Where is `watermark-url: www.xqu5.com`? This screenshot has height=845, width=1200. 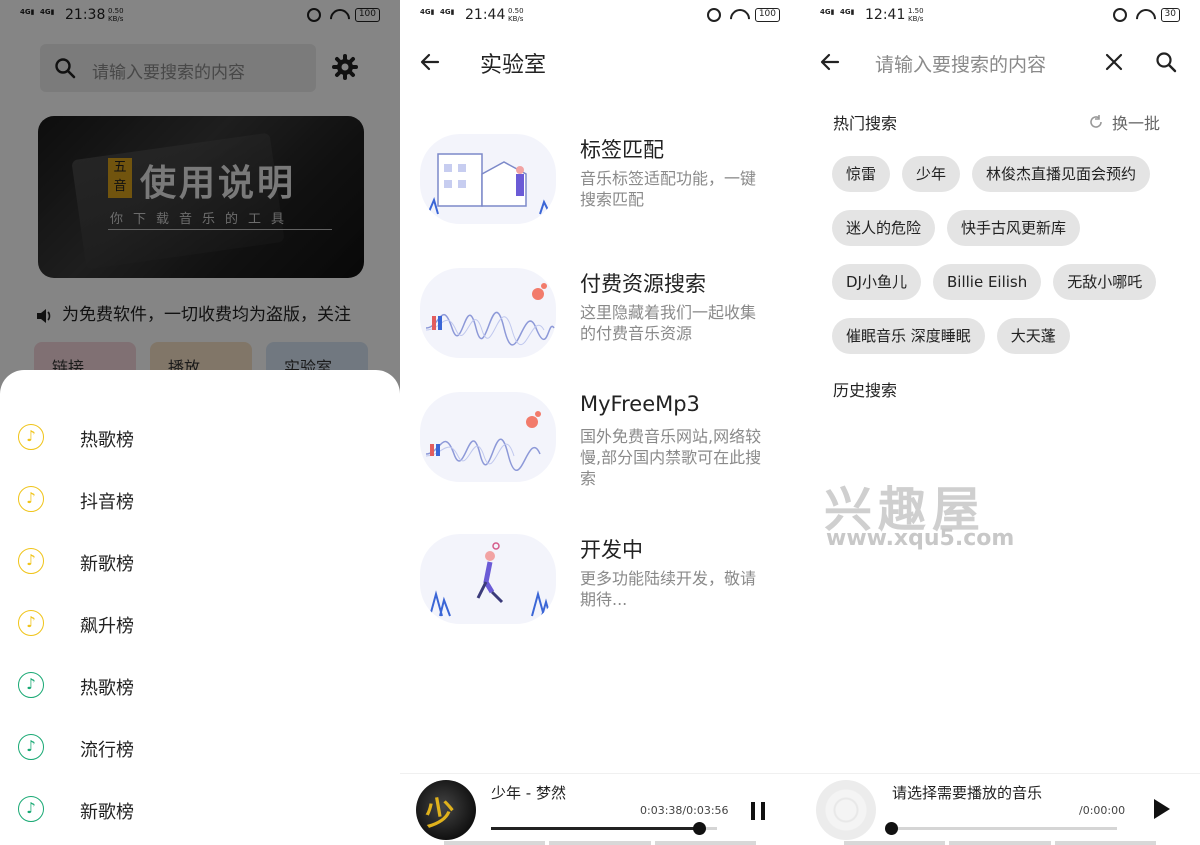 watermark-url: www.xqu5.com is located at coordinates (920, 538).